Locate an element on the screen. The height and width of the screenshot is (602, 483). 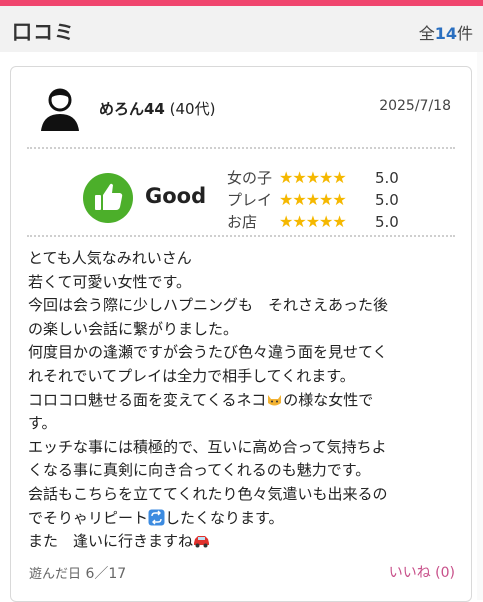
visited-date: 遊んだ日 6／17 is located at coordinates (77, 573).